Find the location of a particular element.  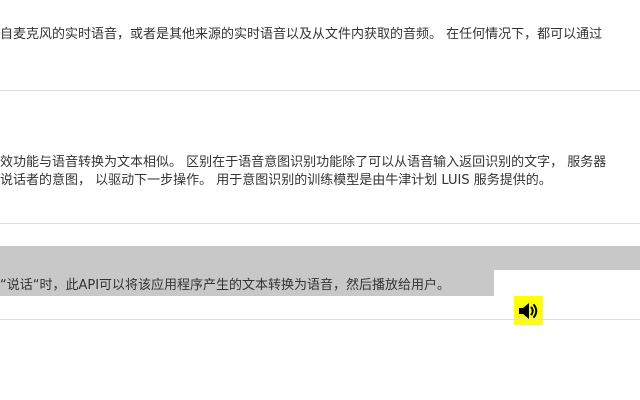

selection-highlight-band is located at coordinates (320, 258).